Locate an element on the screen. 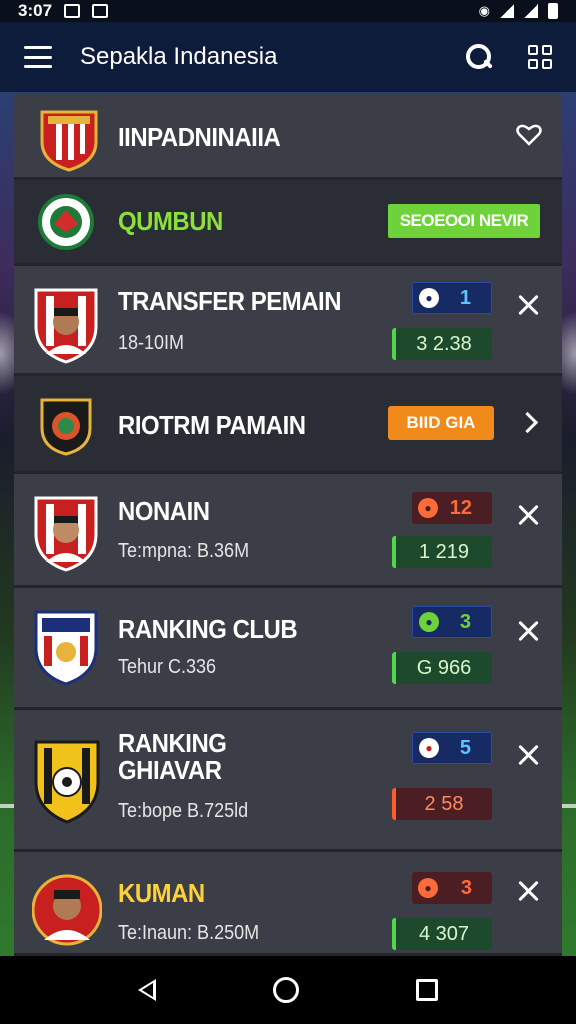 The width and height of the screenshot is (576, 1024). list-item: RIOTRM PAMAIN BIID GIA is located at coordinates (288, 425).